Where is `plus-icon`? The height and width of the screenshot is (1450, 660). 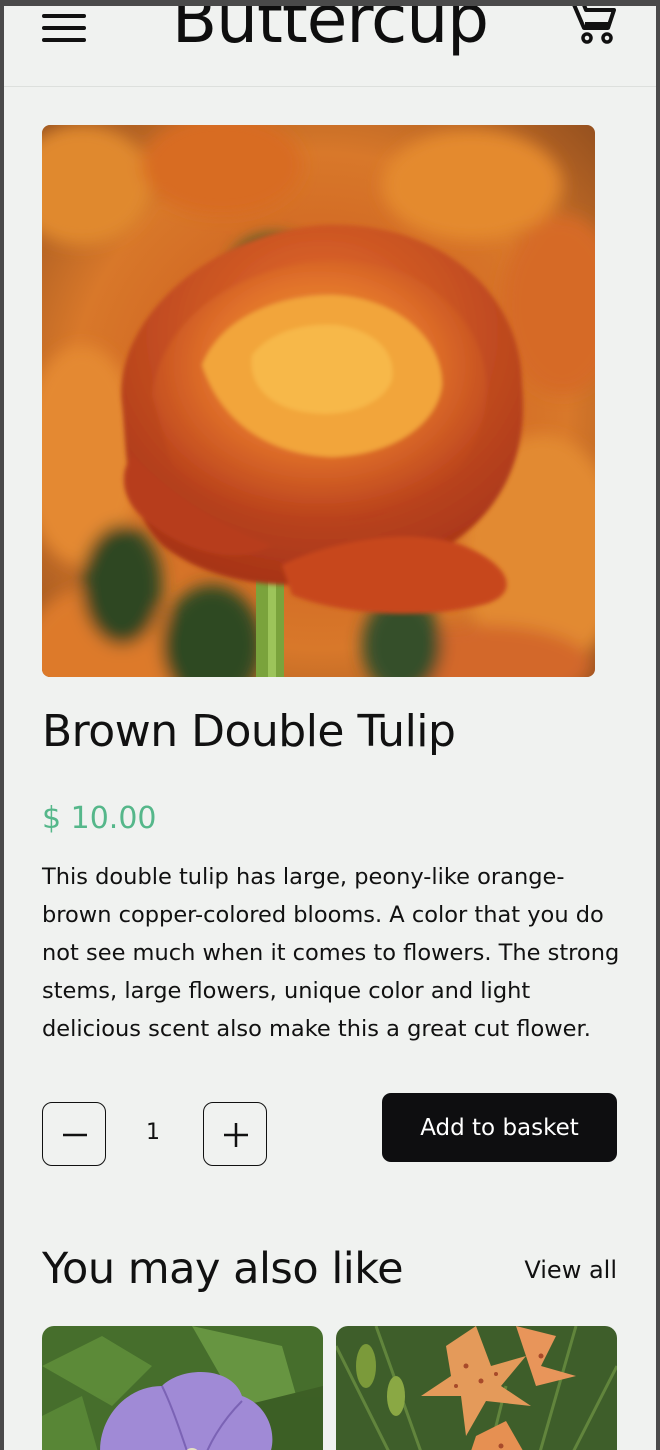
plus-icon is located at coordinates (236, 1135).